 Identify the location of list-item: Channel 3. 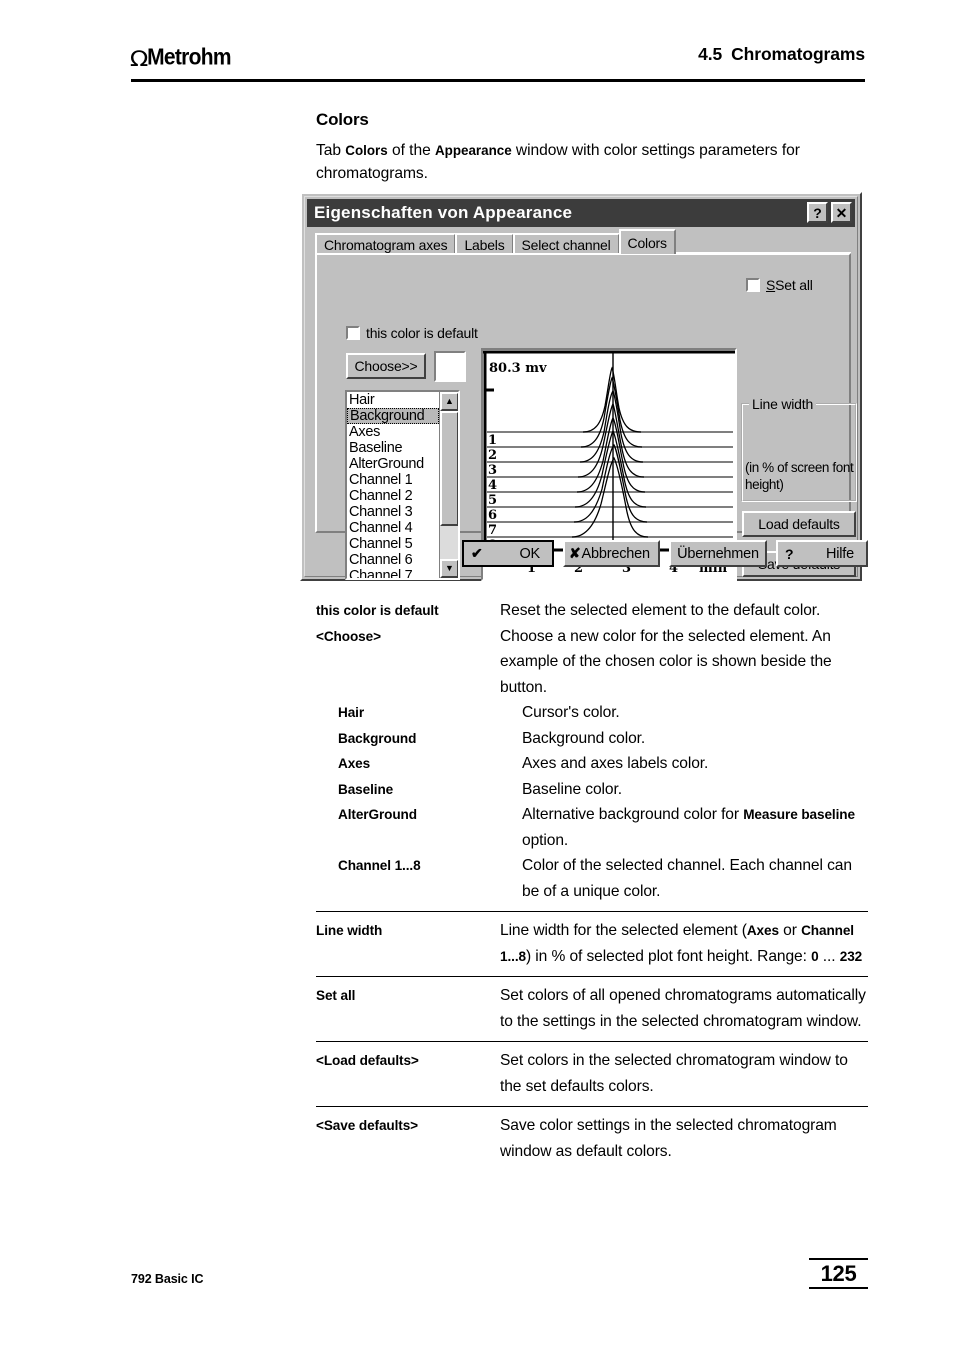
(392, 512).